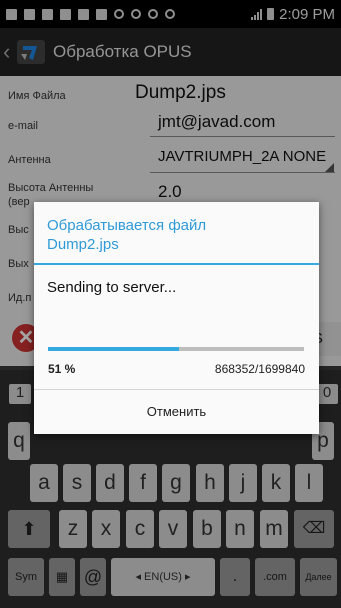 The width and height of the screenshot is (341, 608). Describe the element at coordinates (176, 264) in the screenshot. I see `dialog-title-divider` at that location.